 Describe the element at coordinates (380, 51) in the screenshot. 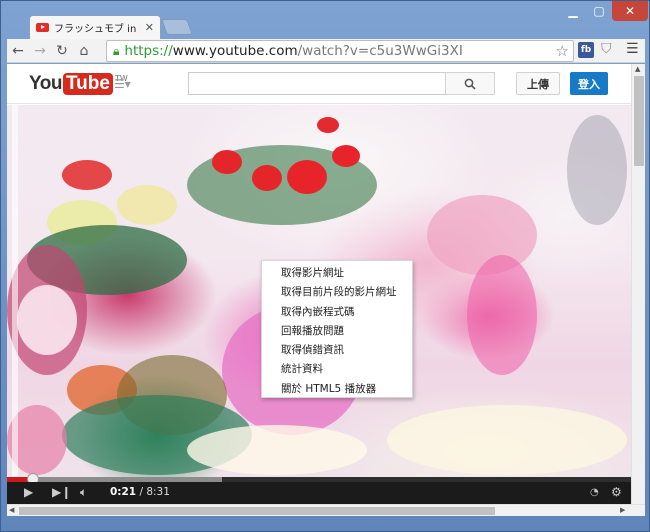

I see `url-path: /watch?v=c5u3WwGi3XI` at that location.